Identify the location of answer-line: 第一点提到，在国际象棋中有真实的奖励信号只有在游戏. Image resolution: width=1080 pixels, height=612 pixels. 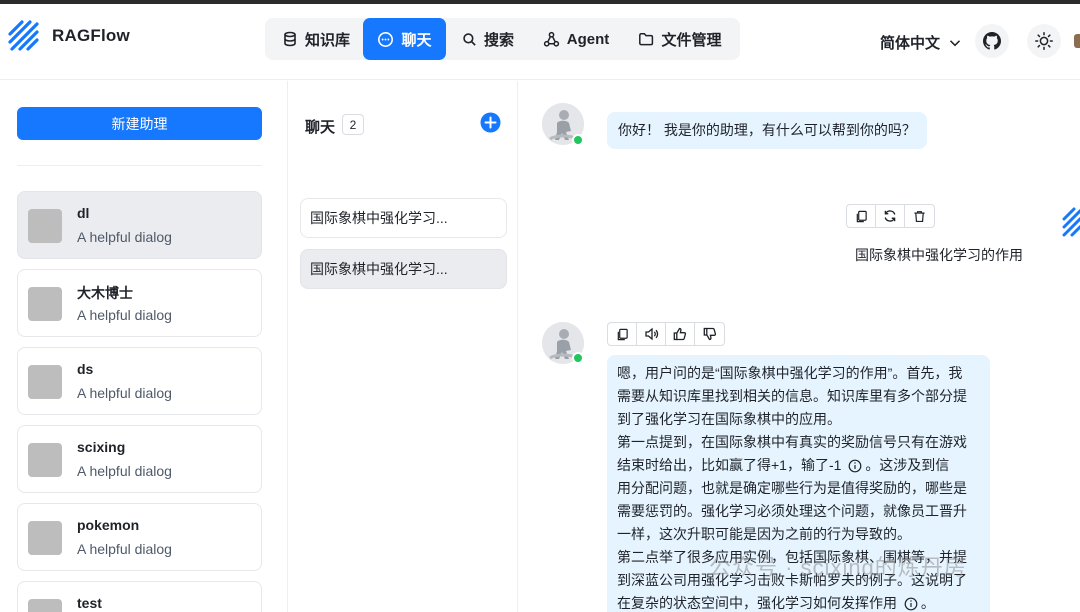
(792, 442).